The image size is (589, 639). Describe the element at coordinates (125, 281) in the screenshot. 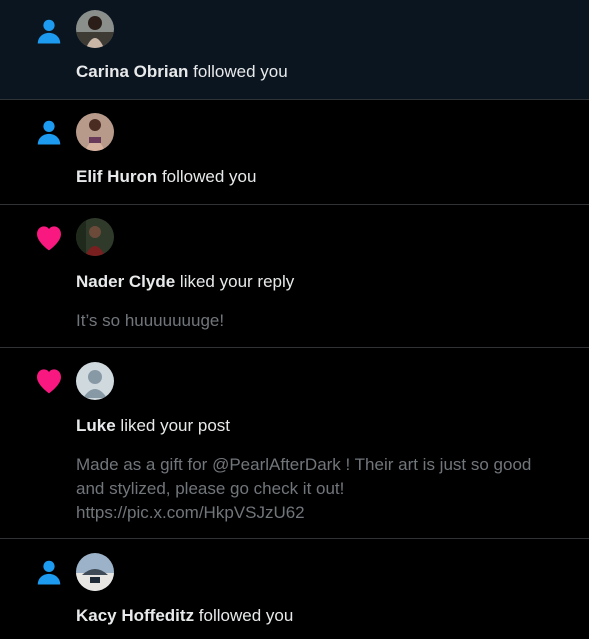

I see `user-name: Nader Clyde` at that location.